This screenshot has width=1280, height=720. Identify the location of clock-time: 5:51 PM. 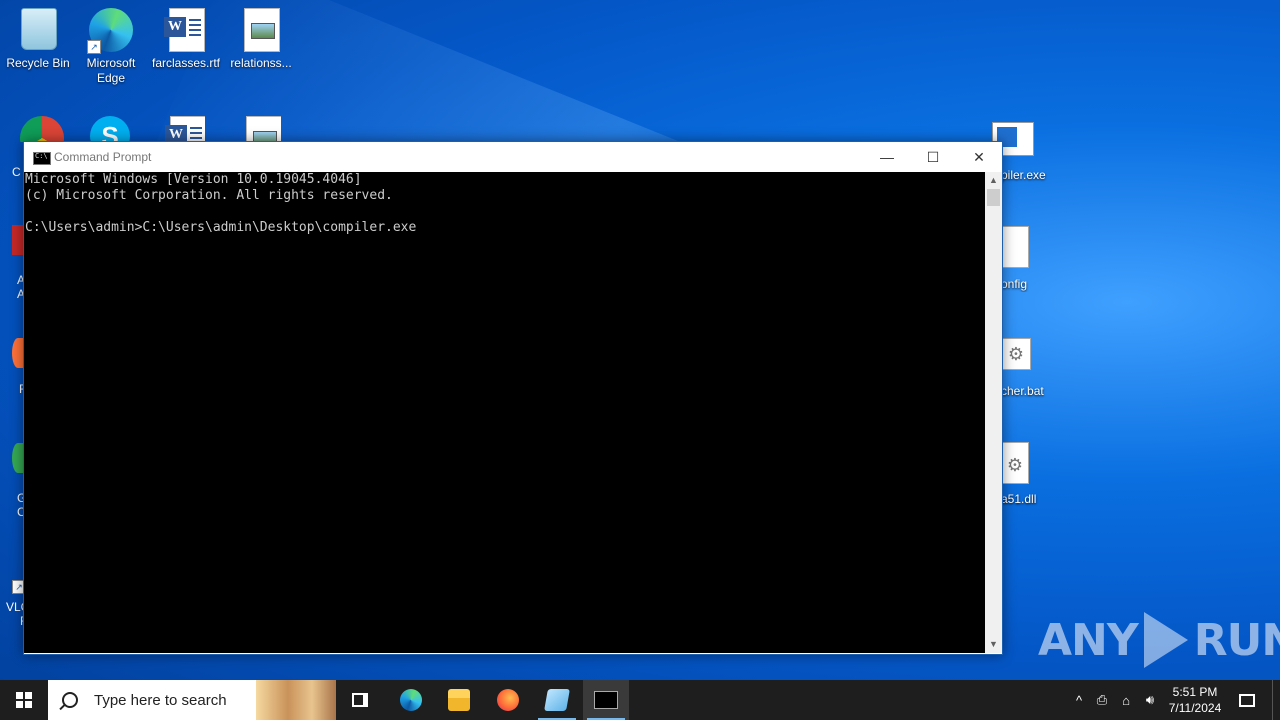
(1195, 692).